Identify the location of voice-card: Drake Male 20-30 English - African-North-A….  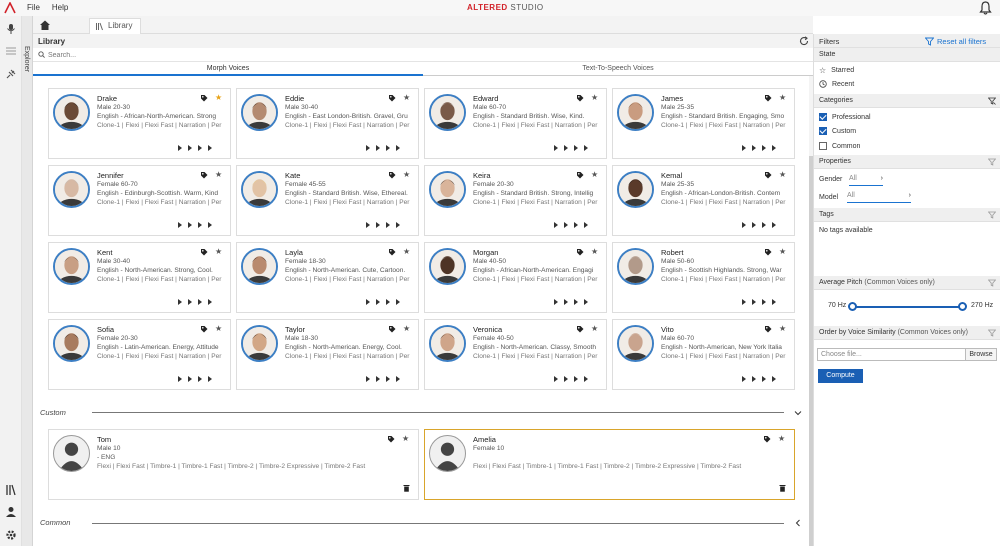
(139, 123).